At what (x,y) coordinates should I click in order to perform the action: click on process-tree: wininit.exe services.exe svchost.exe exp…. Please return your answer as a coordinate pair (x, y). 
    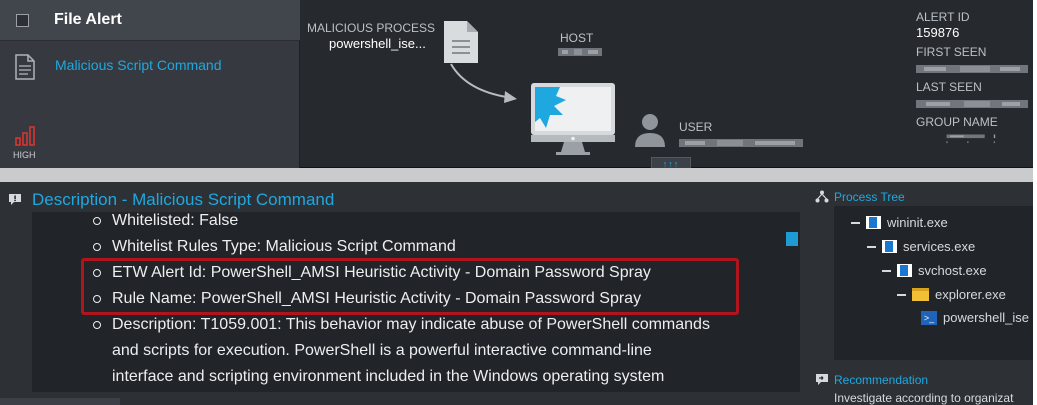
    Looking at the image, I should click on (933, 283).